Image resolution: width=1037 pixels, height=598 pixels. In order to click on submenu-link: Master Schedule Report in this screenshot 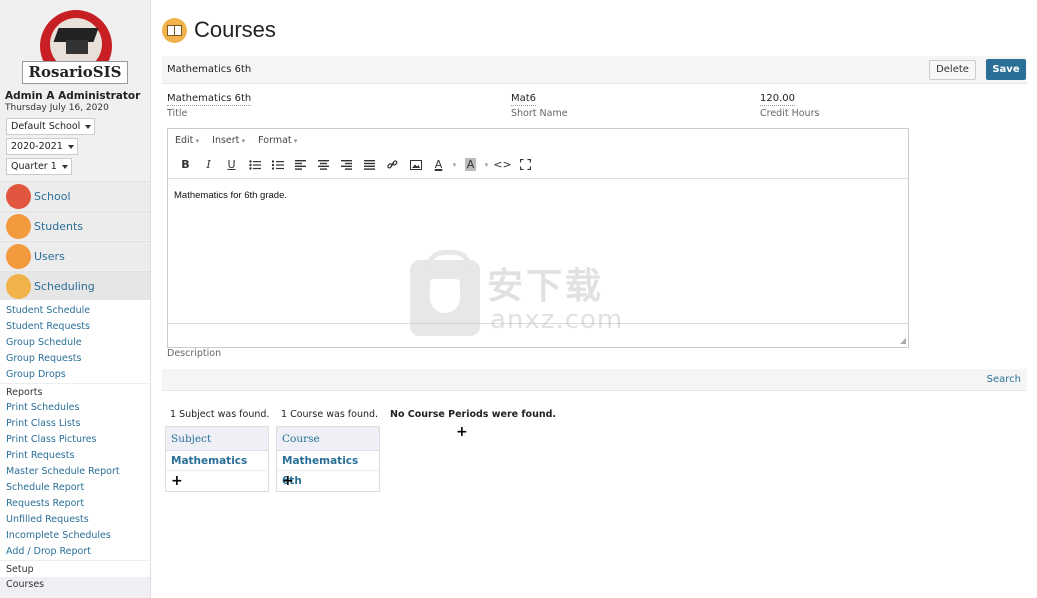, I will do `click(75, 472)`.